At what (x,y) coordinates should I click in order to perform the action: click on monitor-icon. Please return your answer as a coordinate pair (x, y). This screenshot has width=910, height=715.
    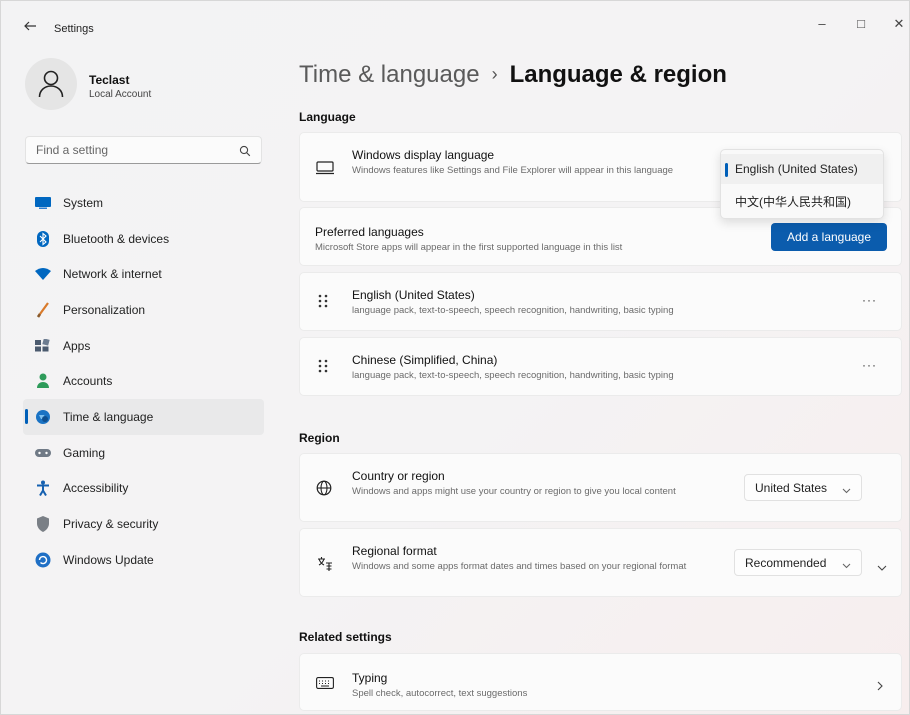
    Looking at the image, I should click on (325, 170).